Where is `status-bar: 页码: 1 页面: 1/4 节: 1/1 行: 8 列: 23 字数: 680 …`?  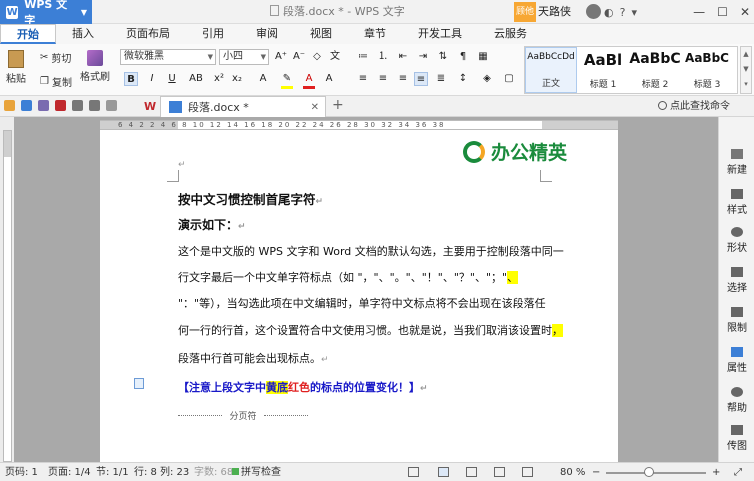 status-bar: 页码: 1 页面: 1/4 节: 1/1 行: 8 列: 23 字数: 680 … is located at coordinates (377, 471).